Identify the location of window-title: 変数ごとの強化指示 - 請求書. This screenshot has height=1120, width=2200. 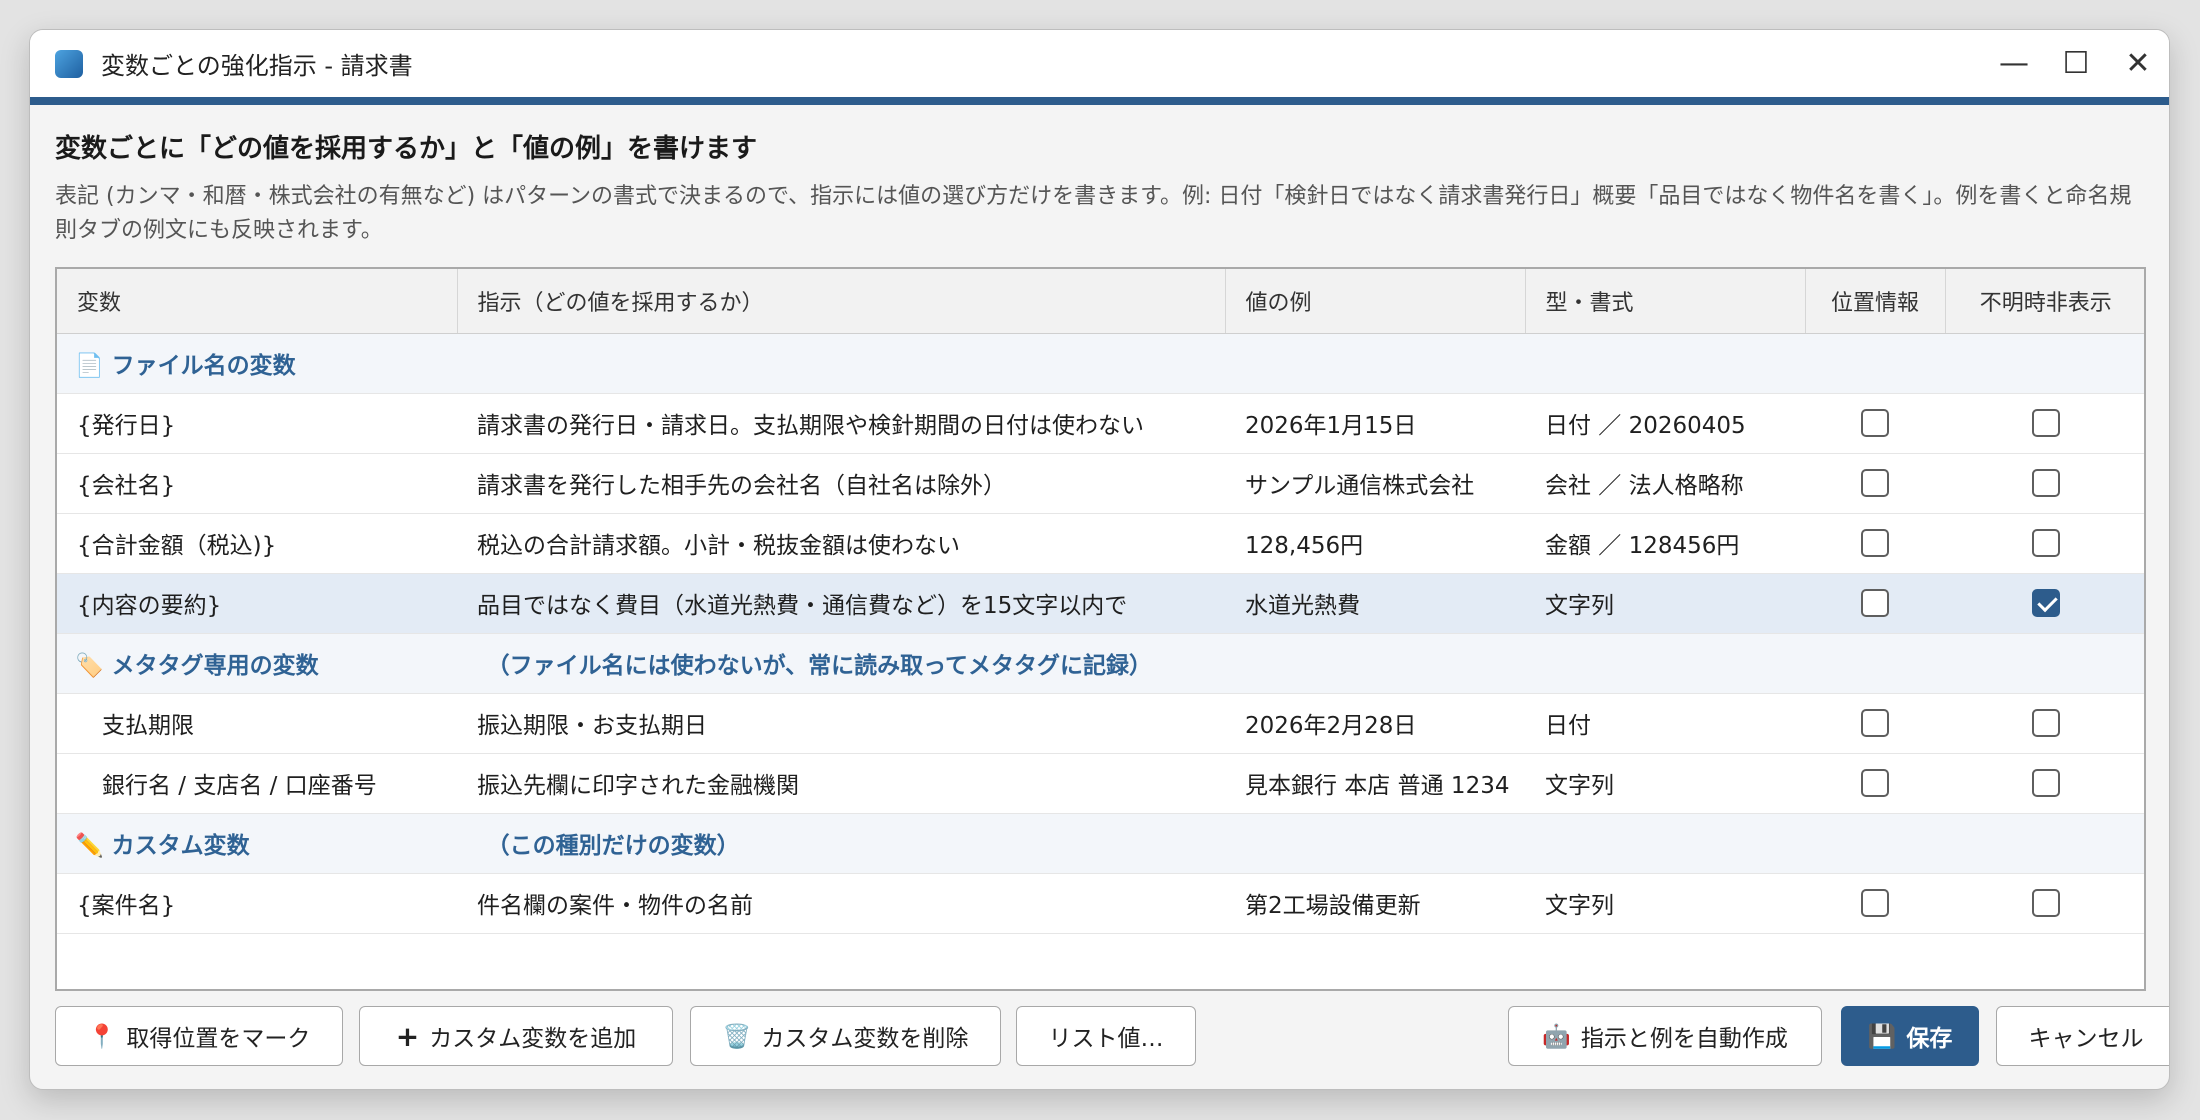
(257, 66).